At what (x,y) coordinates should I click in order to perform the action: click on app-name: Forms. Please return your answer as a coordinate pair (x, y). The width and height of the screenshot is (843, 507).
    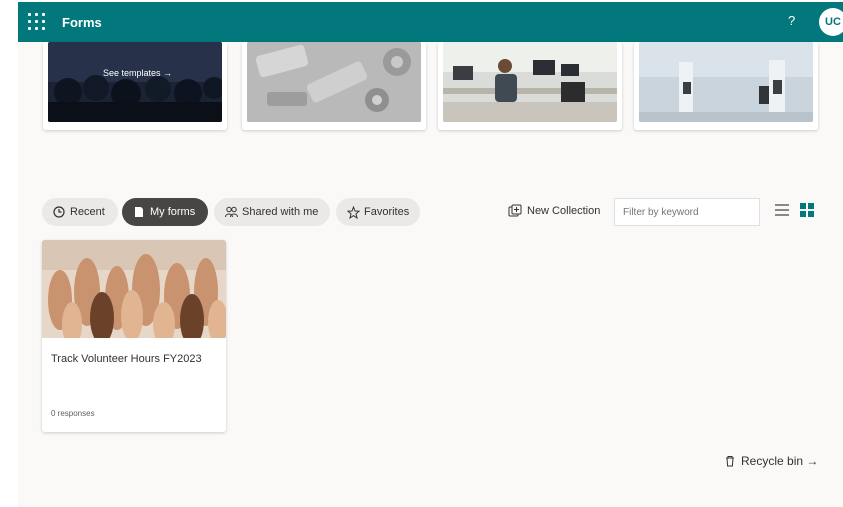
    Looking at the image, I should click on (82, 22).